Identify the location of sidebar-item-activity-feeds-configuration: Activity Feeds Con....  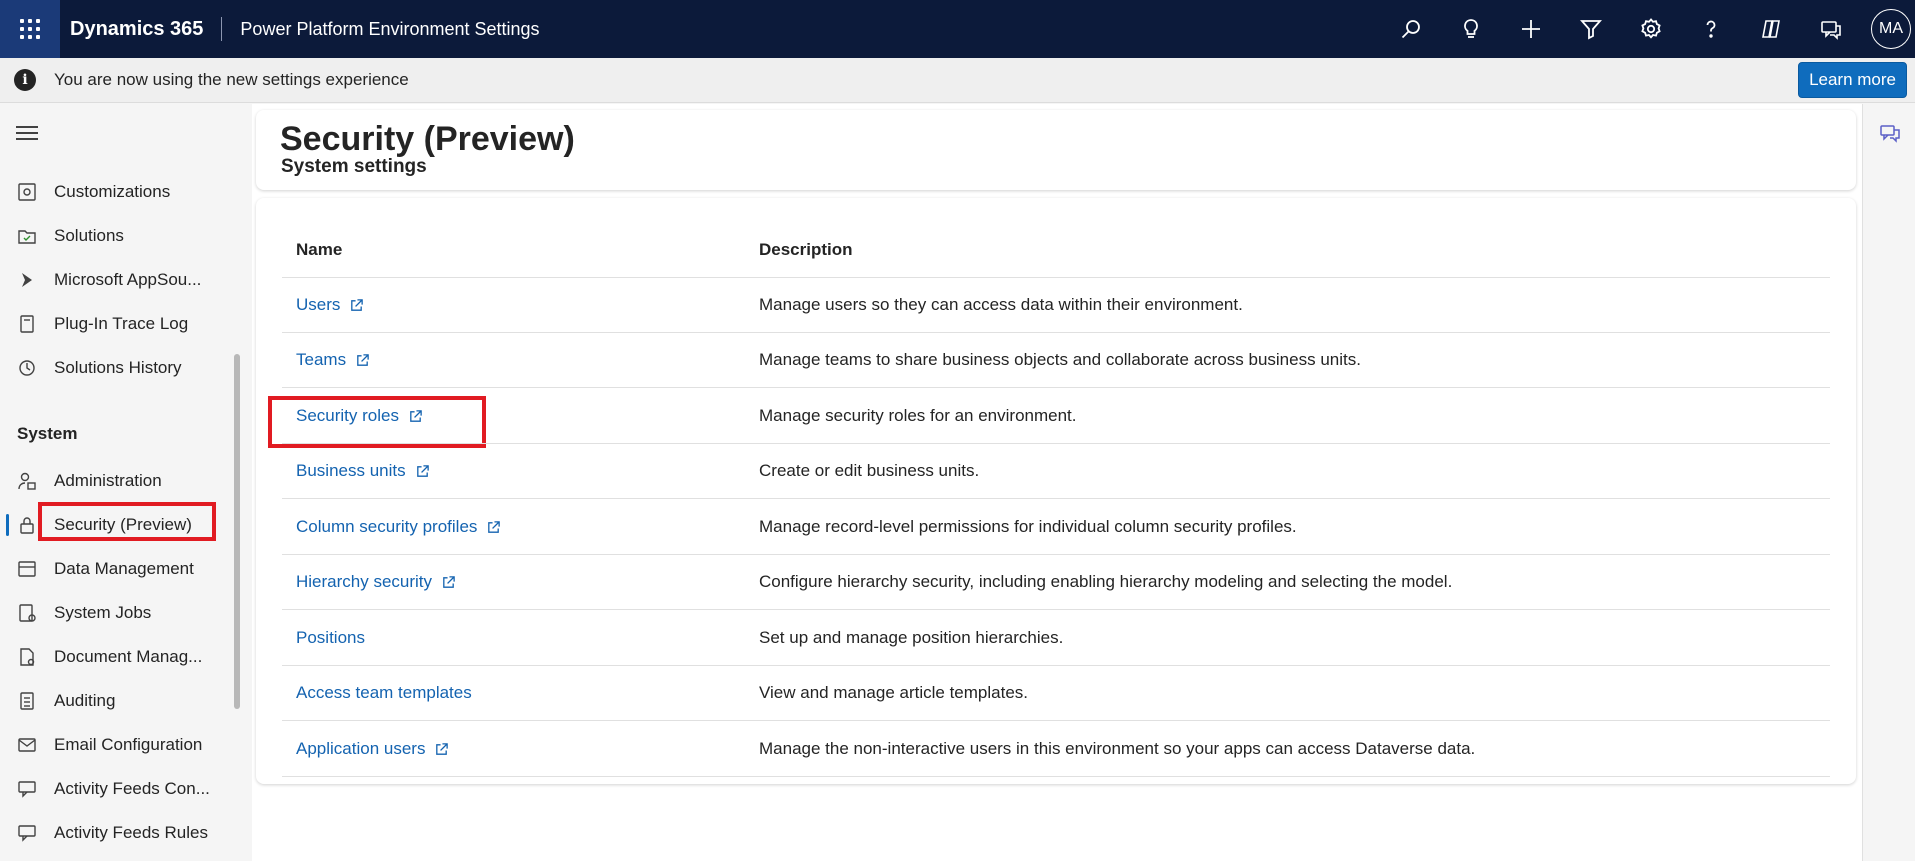
(120, 789).